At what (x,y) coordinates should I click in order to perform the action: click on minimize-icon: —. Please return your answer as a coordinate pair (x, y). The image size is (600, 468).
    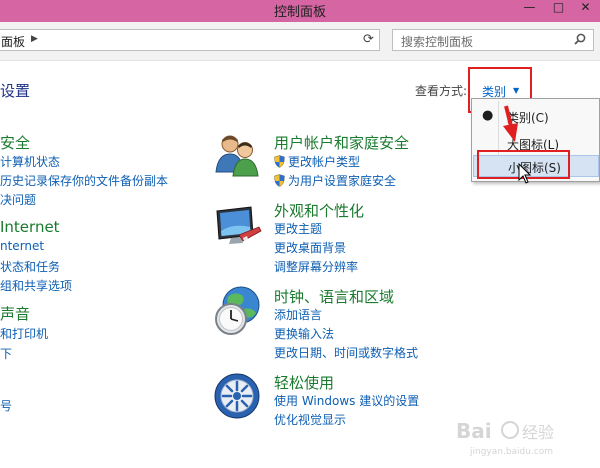
    Looking at the image, I should click on (529, 10).